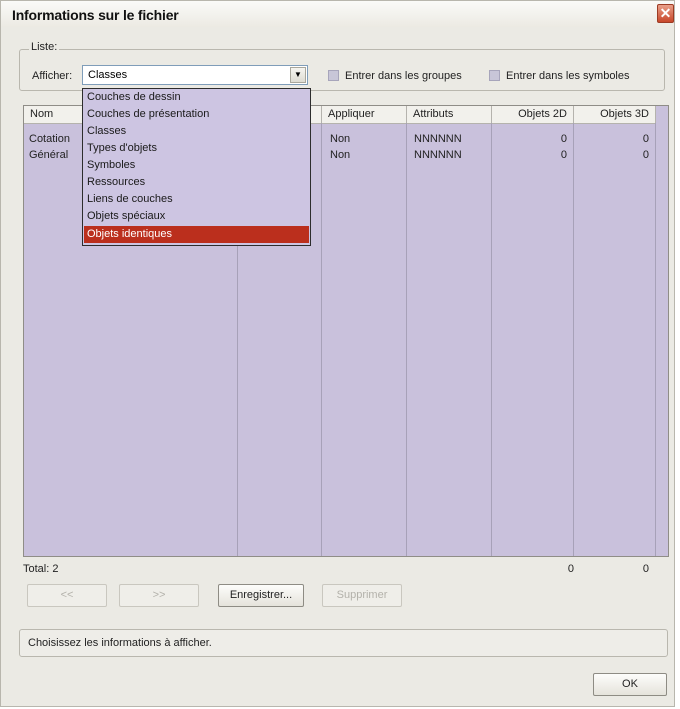 The height and width of the screenshot is (709, 680). Describe the element at coordinates (196, 114) in the screenshot. I see `dropdown-option: Couches de présentation` at that location.